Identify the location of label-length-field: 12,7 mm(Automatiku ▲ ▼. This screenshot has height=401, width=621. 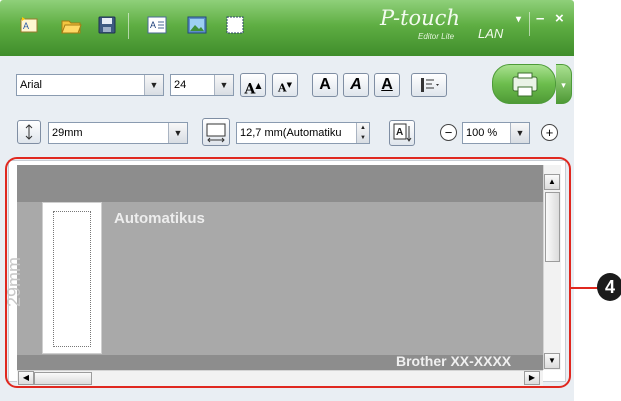
(303, 133).